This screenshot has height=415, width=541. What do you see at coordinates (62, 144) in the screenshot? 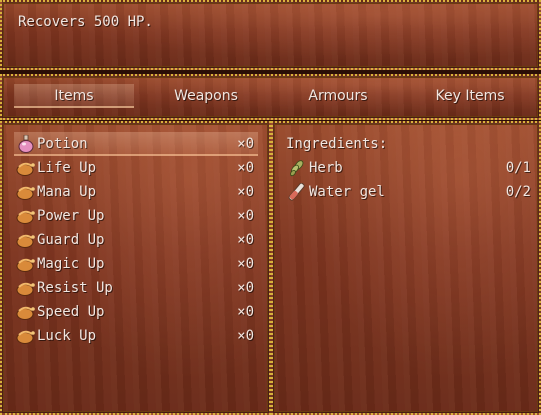
I see `item-name: Potion` at bounding box center [62, 144].